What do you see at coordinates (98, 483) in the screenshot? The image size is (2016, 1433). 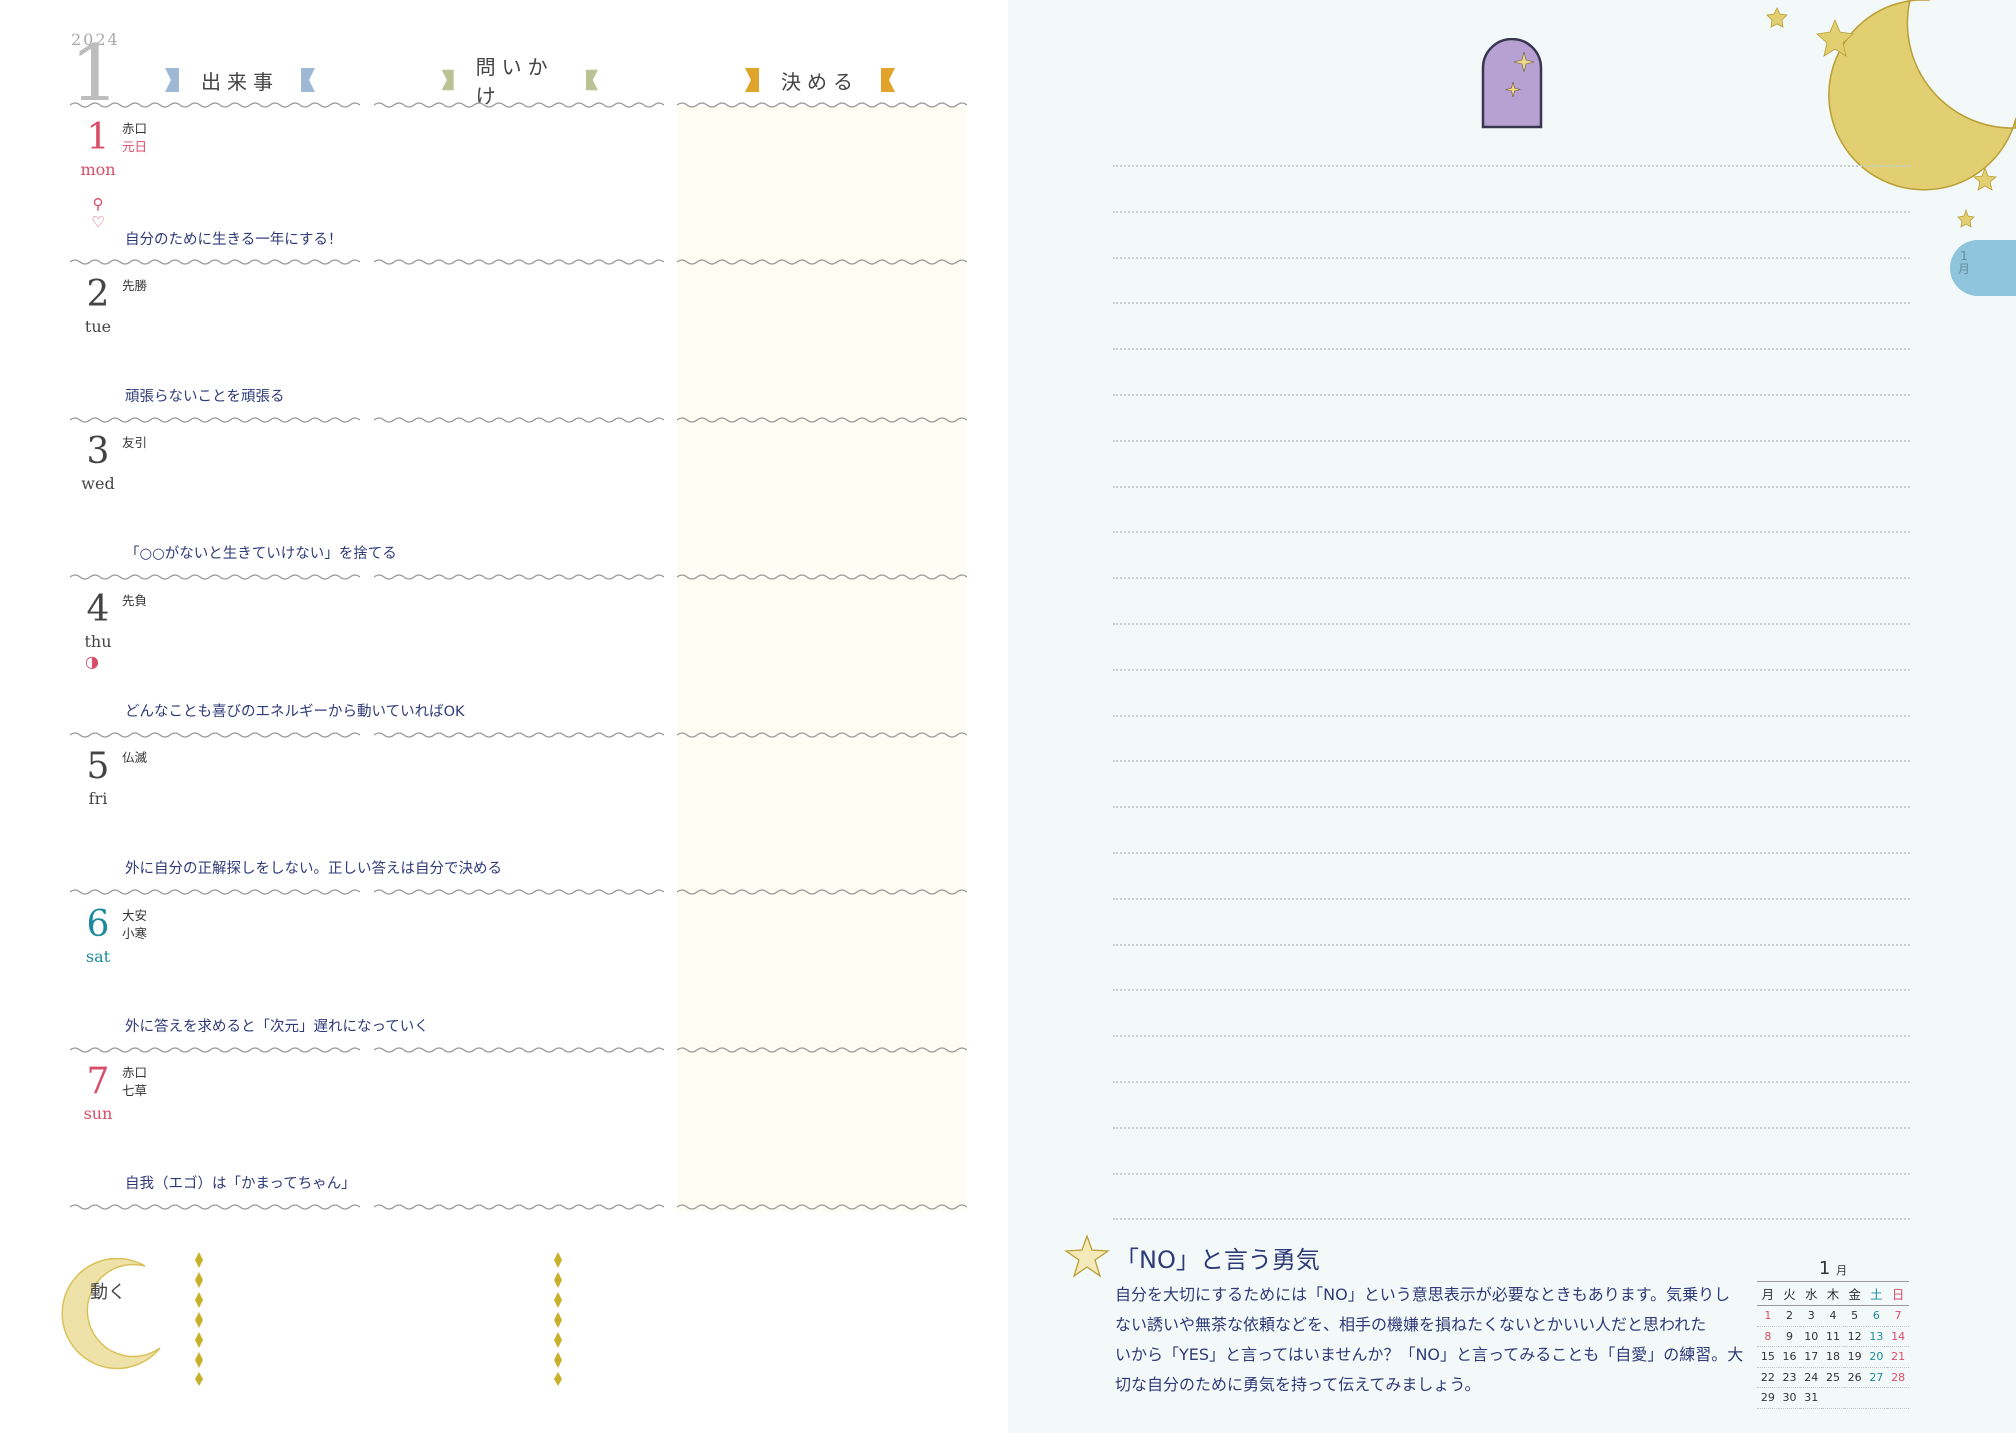 I see `day-of-week: wed` at bounding box center [98, 483].